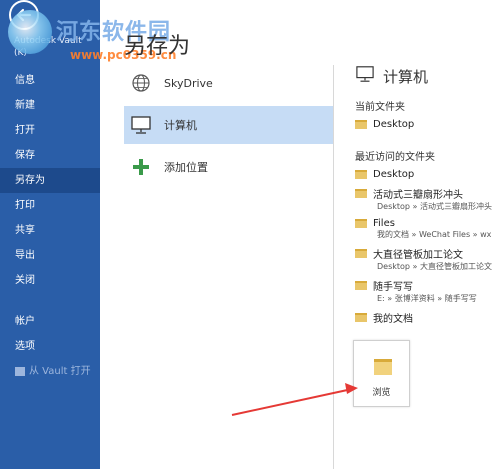  I want to click on current-folder: Desktop, so click(427, 124).